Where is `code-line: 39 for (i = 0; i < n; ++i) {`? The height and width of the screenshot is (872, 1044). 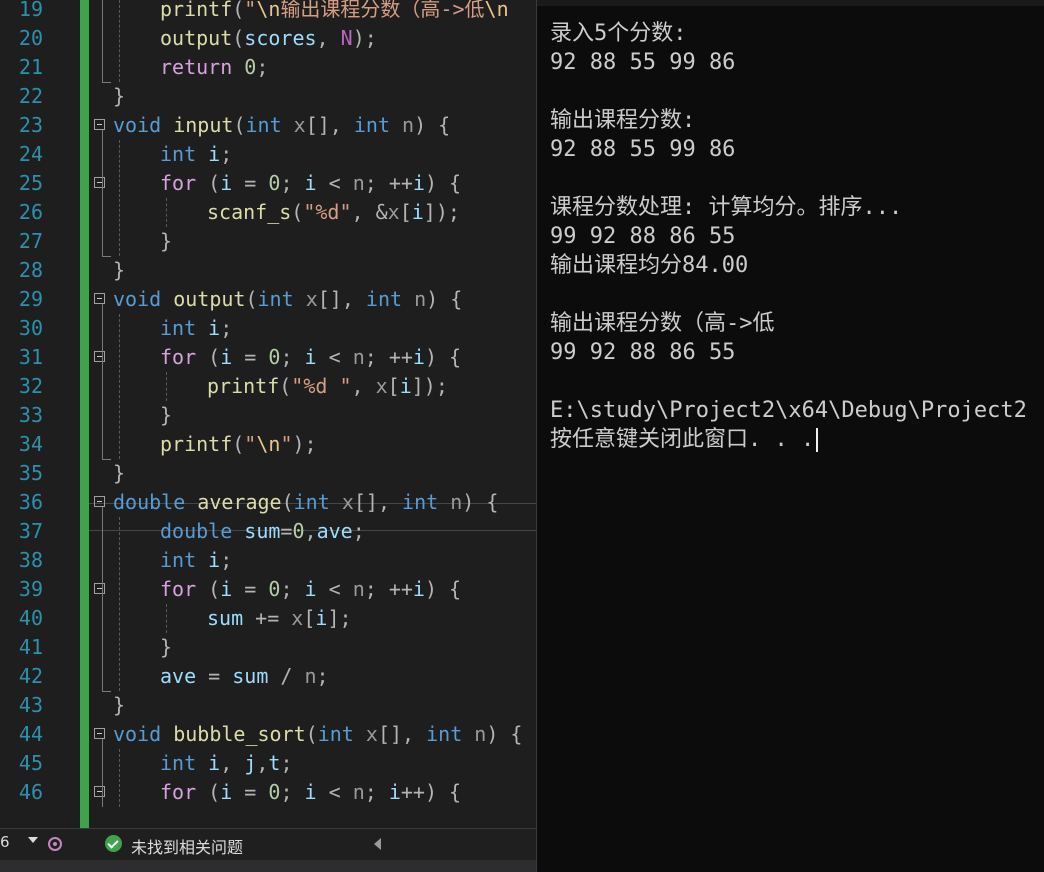
code-line: 39 for (i = 0; i < n; ++i) { is located at coordinates (268, 589).